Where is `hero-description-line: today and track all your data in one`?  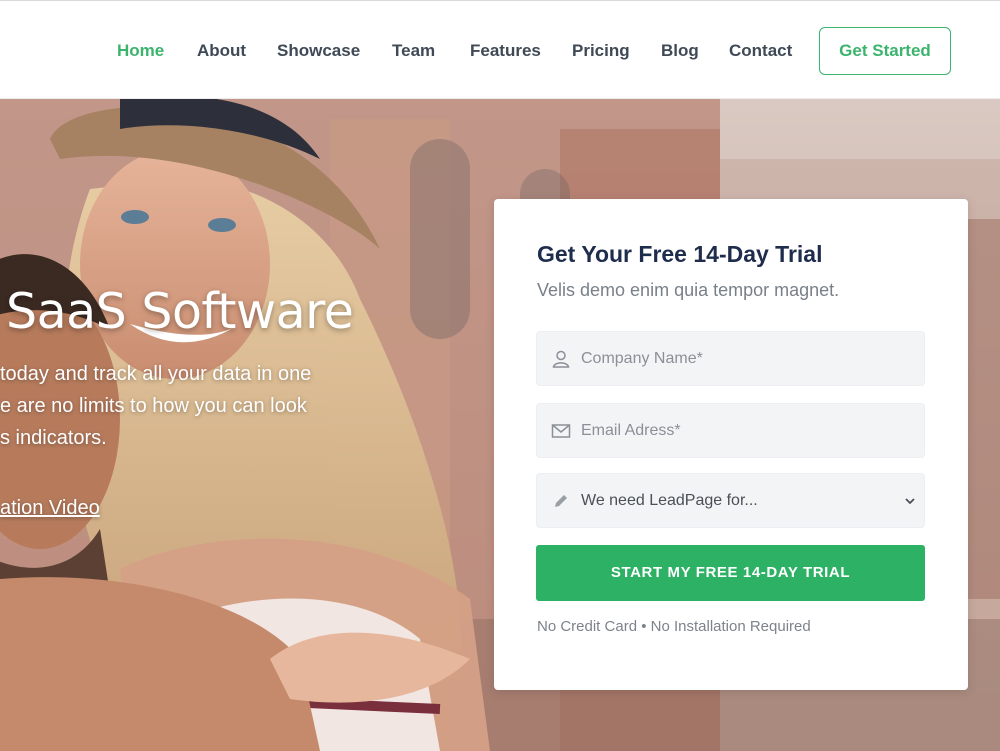
hero-description-line: today and track all your data in one is located at coordinates (156, 374).